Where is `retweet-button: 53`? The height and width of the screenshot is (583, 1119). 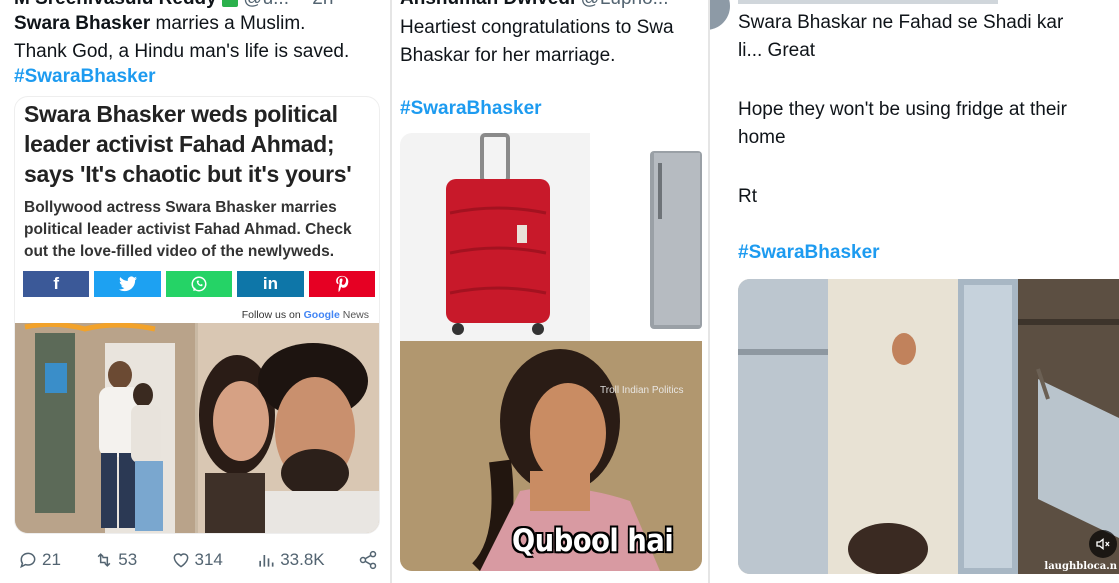
retweet-button: 53 is located at coordinates (115, 560).